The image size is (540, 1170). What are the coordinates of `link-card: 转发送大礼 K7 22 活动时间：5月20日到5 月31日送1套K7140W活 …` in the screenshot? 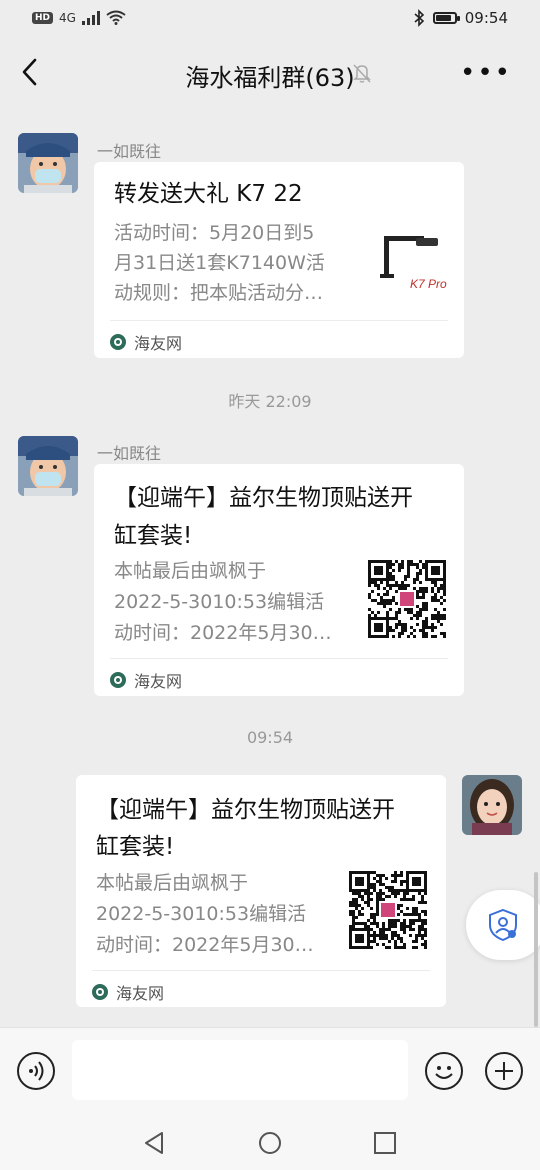 It's located at (279, 260).